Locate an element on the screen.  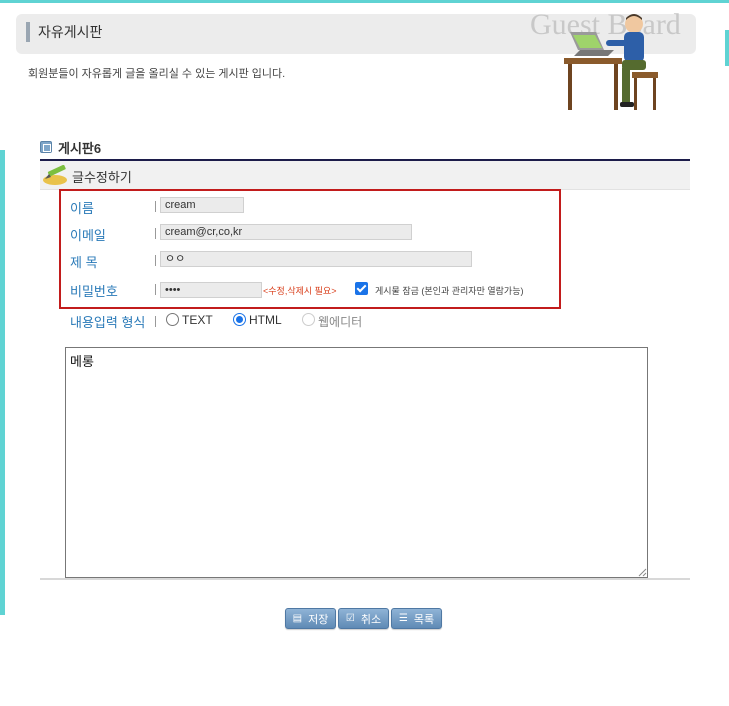
board-name-row: 게시판6 is located at coordinates (70, 147).